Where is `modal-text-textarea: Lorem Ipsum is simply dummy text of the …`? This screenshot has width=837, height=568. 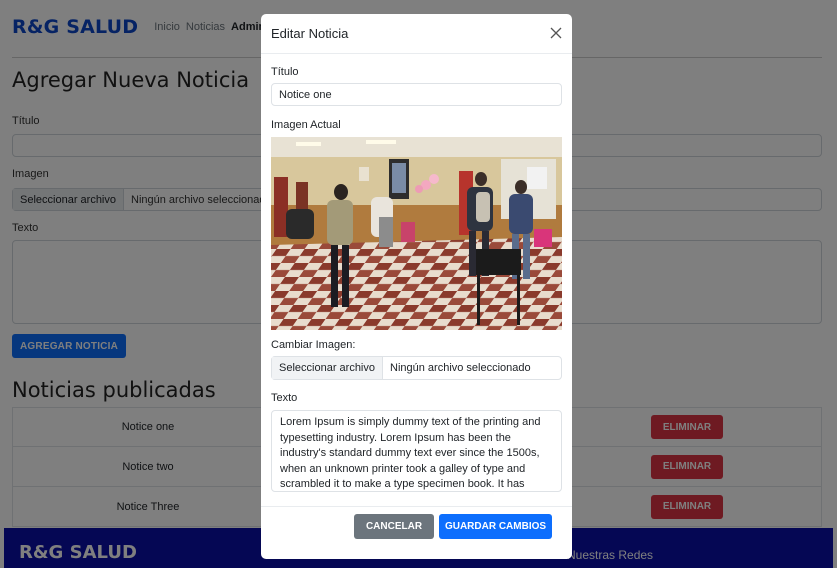
modal-text-textarea: Lorem Ipsum is simply dummy text of the … is located at coordinates (416, 451).